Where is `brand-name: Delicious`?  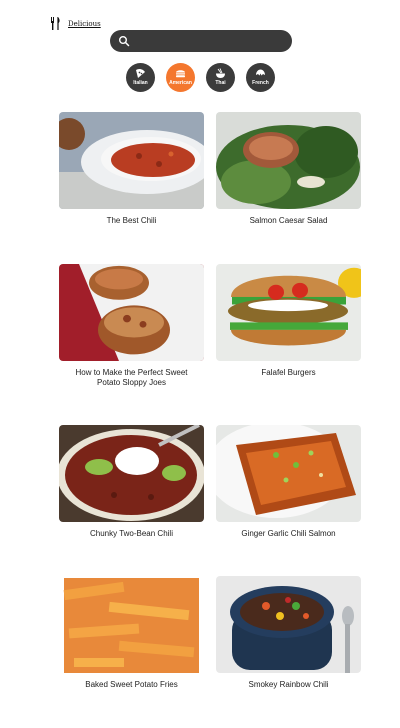
brand-name: Delicious is located at coordinates (84, 23).